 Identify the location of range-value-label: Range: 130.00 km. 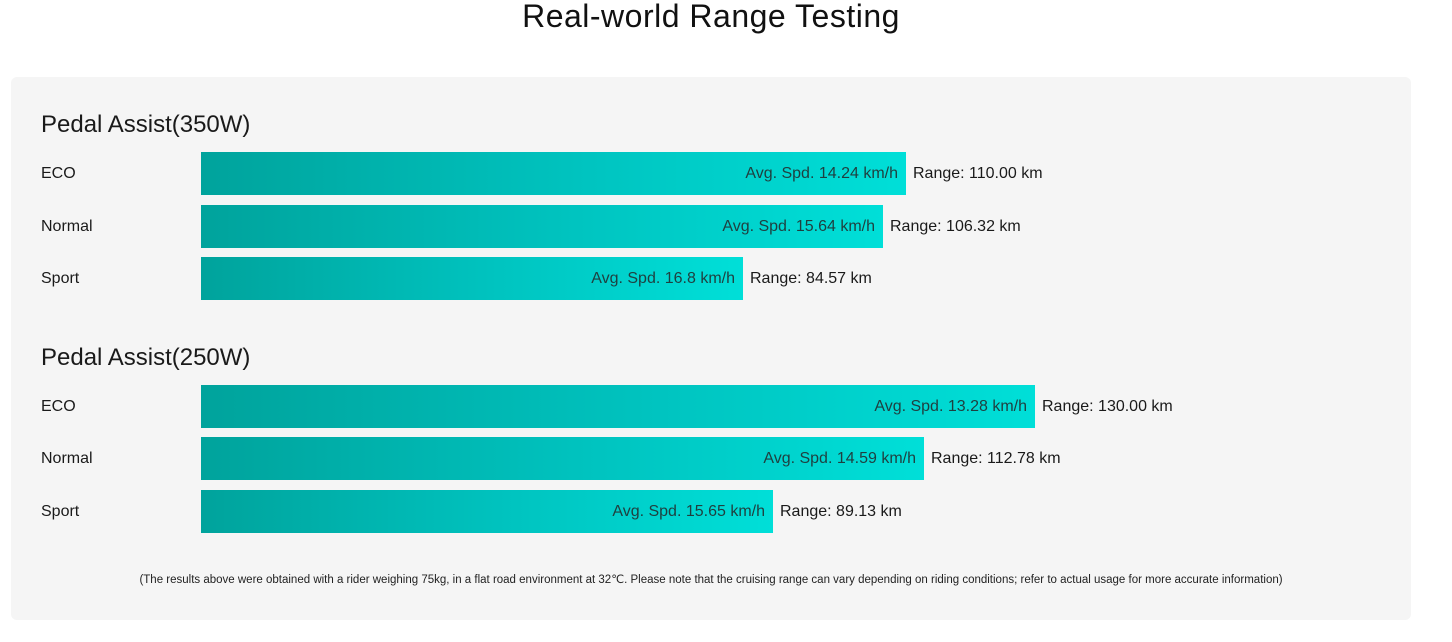
(1107, 406).